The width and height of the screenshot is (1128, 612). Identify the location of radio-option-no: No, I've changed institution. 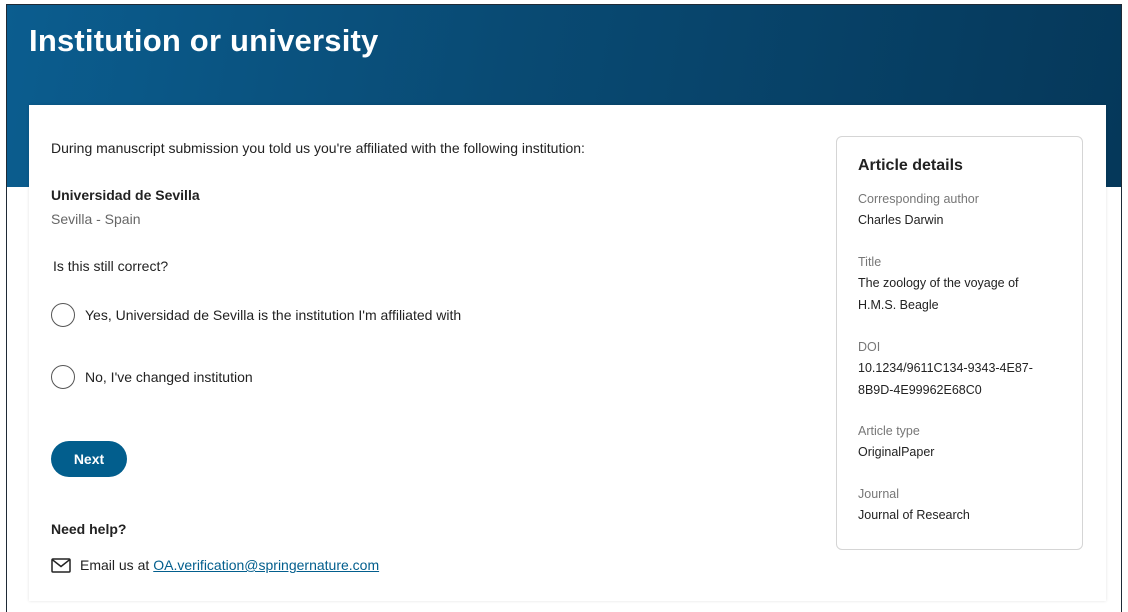
(152, 377).